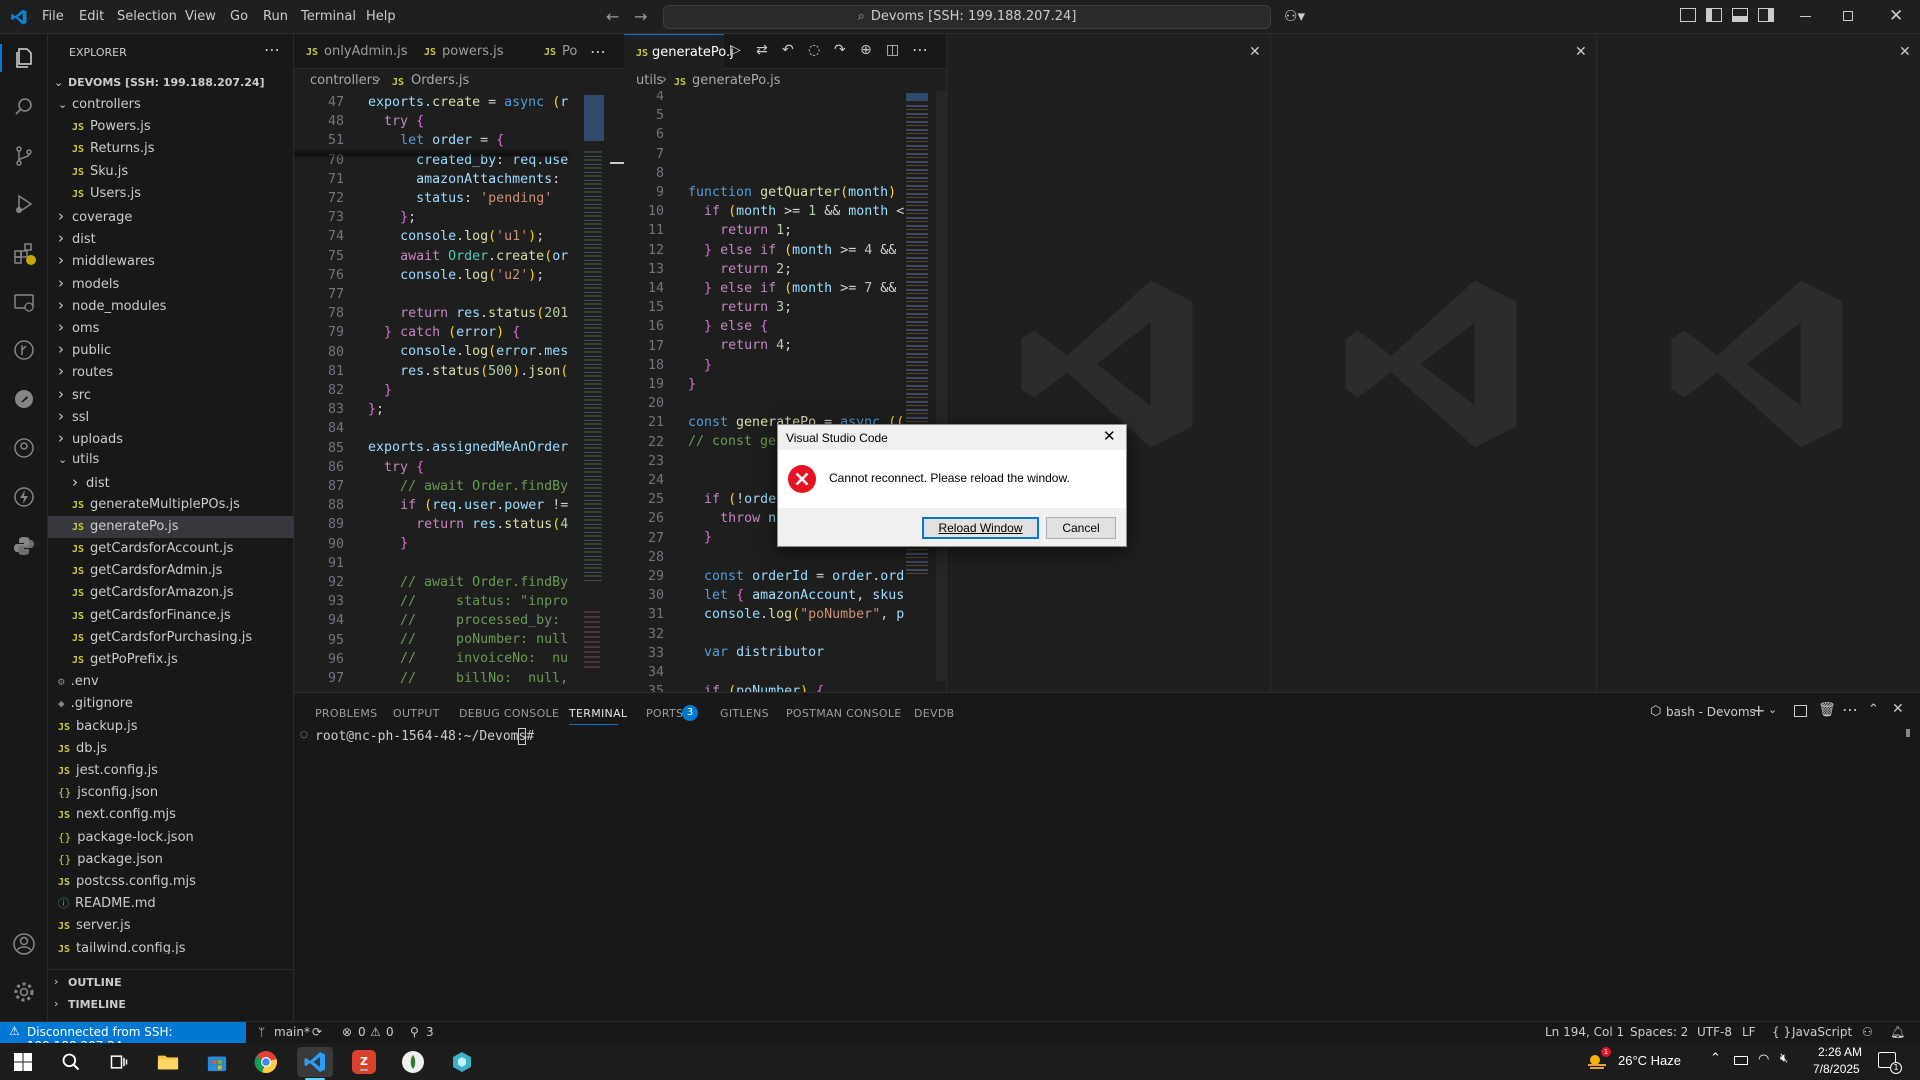 This screenshot has height=1080, width=1920. I want to click on more-actions-icon: ⋯, so click(920, 49).